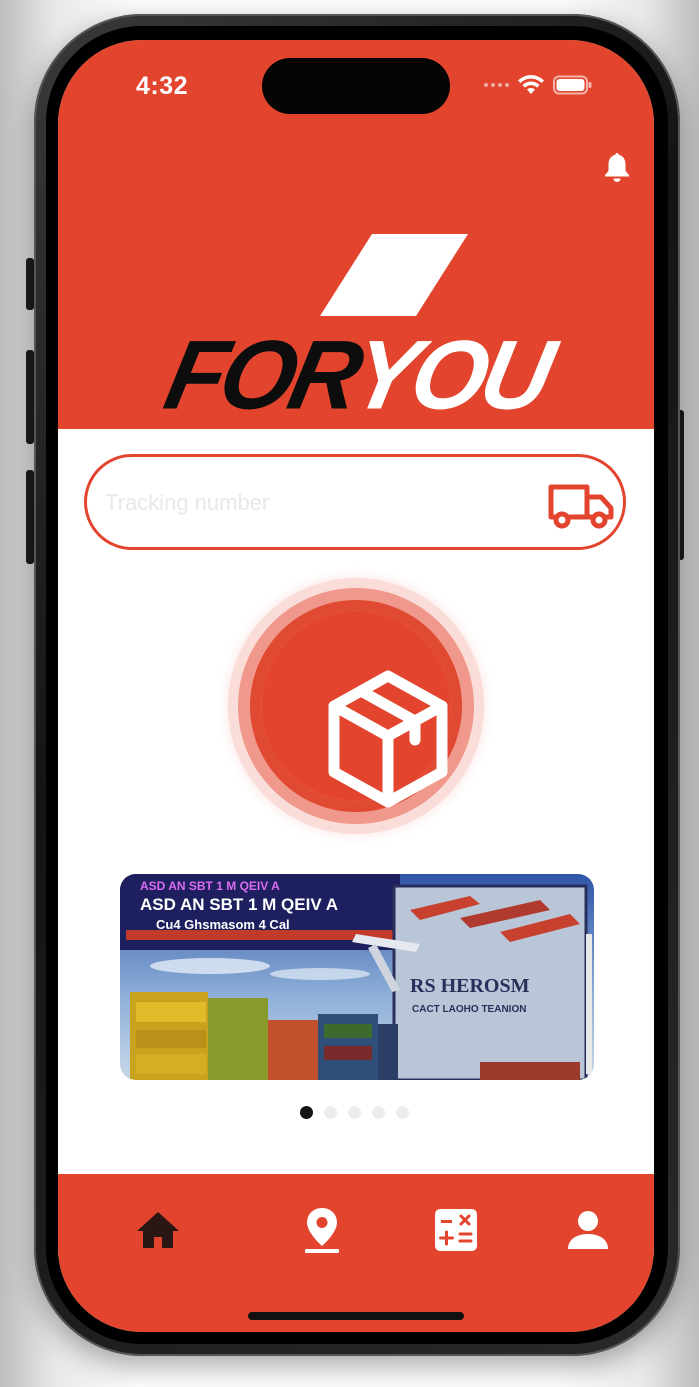 Image resolution: width=699 pixels, height=1387 pixels. I want to click on cellular-signal-icon, so click(496, 85).